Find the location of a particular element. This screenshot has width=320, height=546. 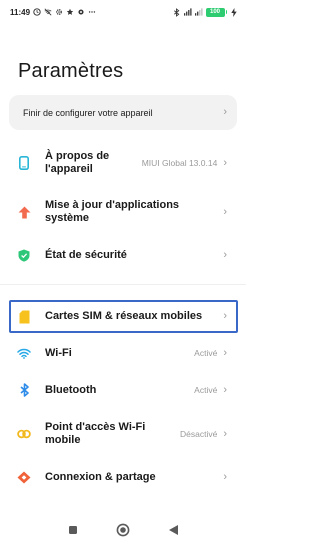

battery-level: 100 is located at coordinates (215, 12).